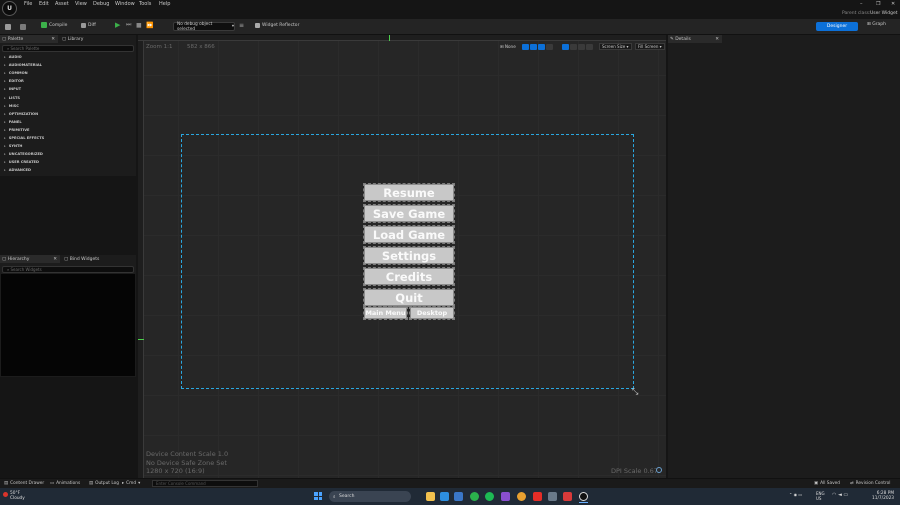 The image size is (900, 505). Describe the element at coordinates (615, 46) in the screenshot. I see `screen-size-dropdown: Screen Size ▾` at that location.